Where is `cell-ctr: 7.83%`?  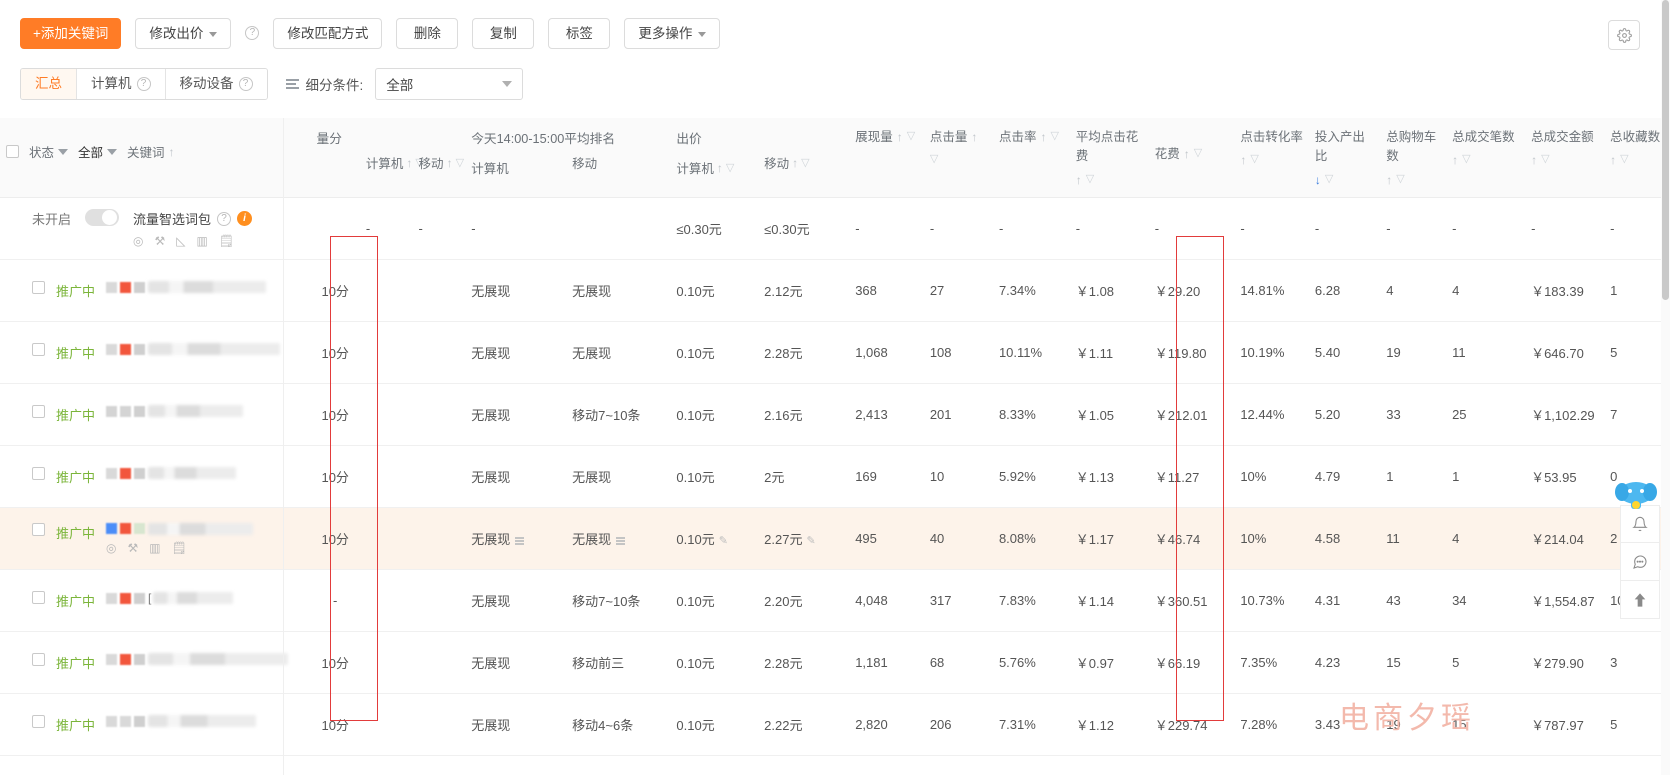 cell-ctr: 7.83% is located at coordinates (1031, 601).